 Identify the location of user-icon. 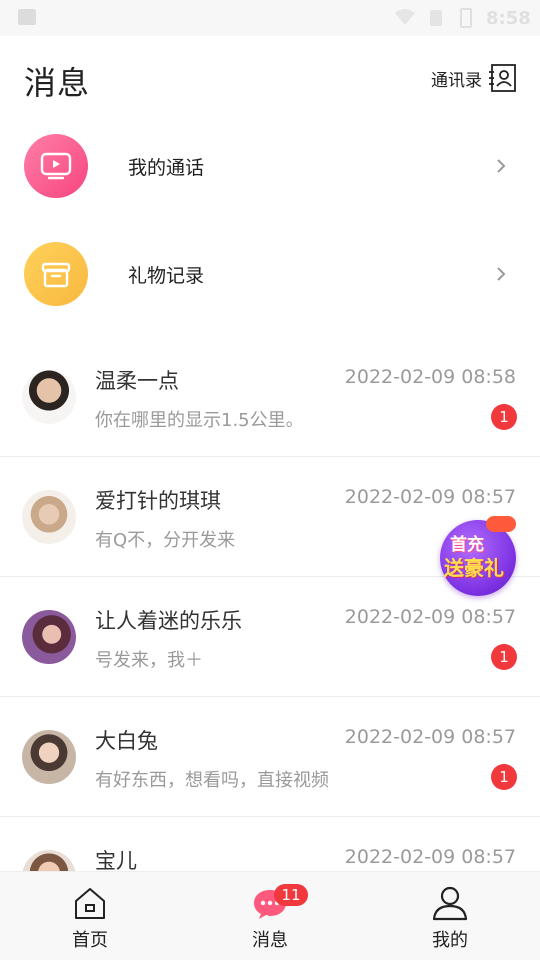
(450, 903).